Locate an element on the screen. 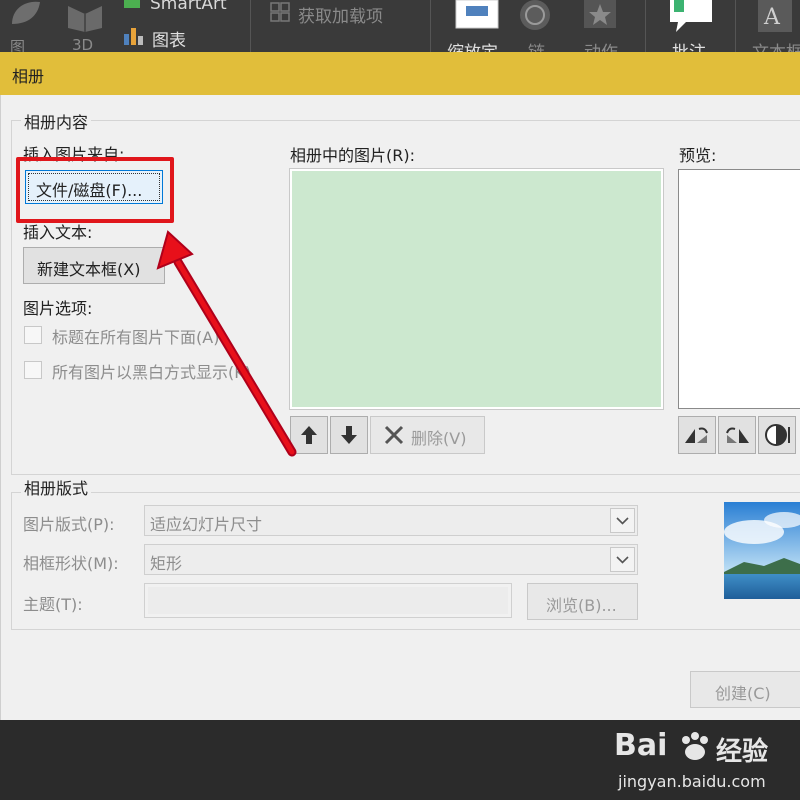  theme-input is located at coordinates (328, 600).